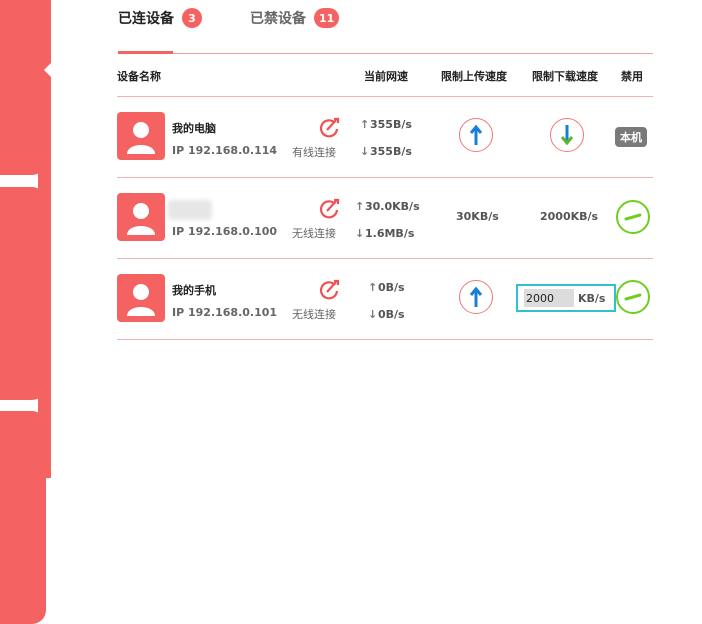  Describe the element at coordinates (386, 314) in the screenshot. I see `down-speed: ↓0B/s` at that location.